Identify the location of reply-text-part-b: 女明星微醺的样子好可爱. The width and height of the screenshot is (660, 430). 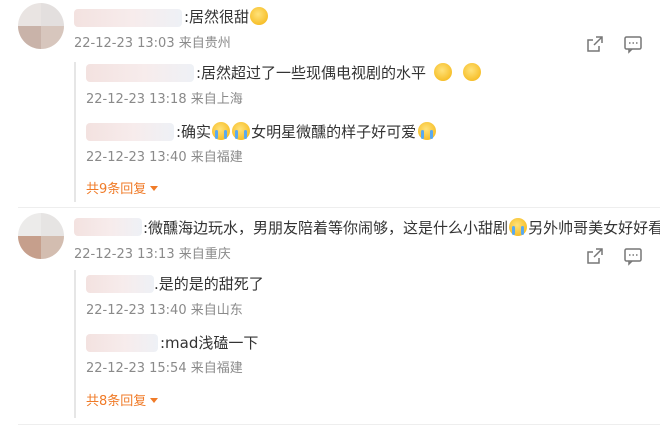
(334, 132).